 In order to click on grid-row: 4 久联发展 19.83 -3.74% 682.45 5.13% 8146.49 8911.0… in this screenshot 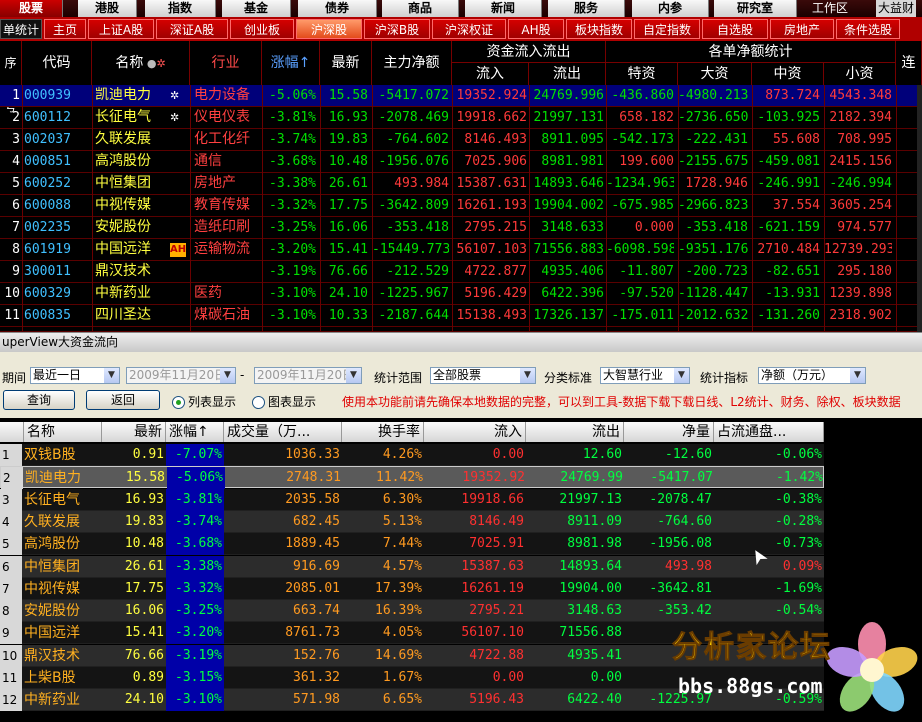, I will do `click(412, 521)`.